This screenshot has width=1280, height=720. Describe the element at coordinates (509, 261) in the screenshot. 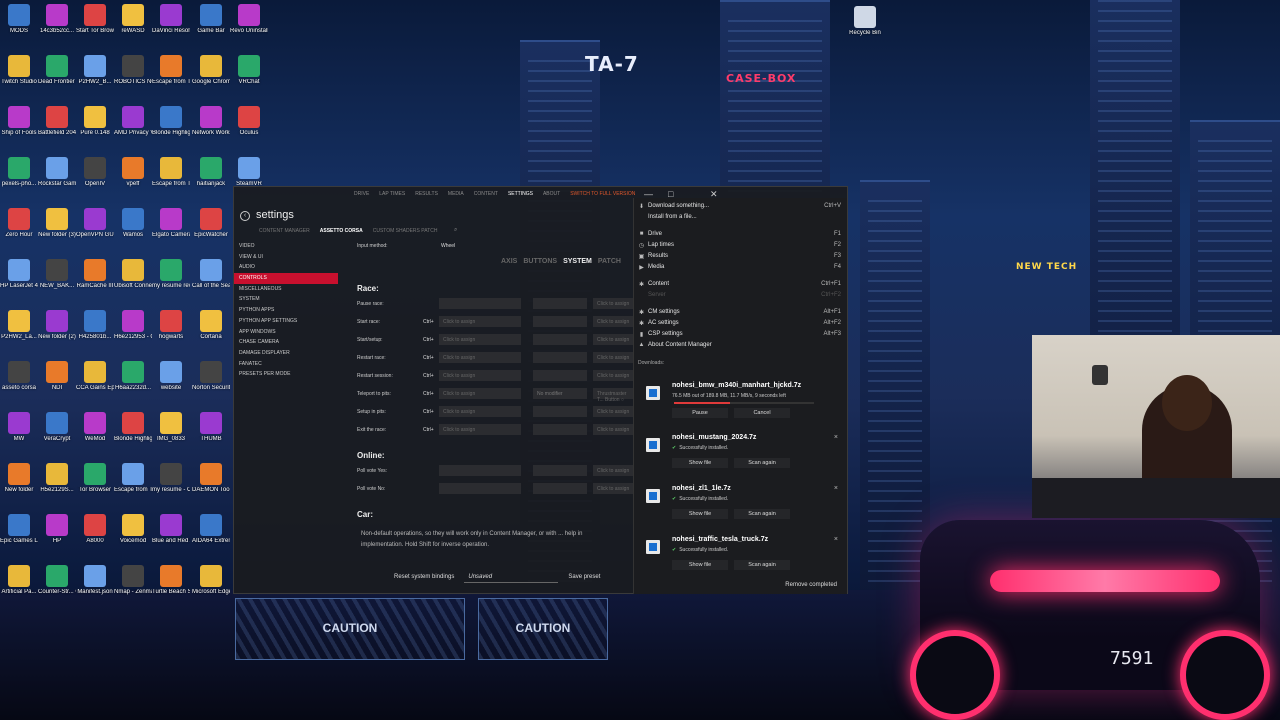

I see `control-tab: AXIS` at that location.